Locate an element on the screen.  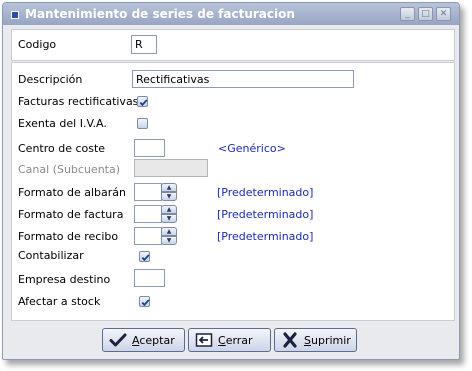
exenta-iva-label: Exenta del I.V.A. is located at coordinates (62, 123).